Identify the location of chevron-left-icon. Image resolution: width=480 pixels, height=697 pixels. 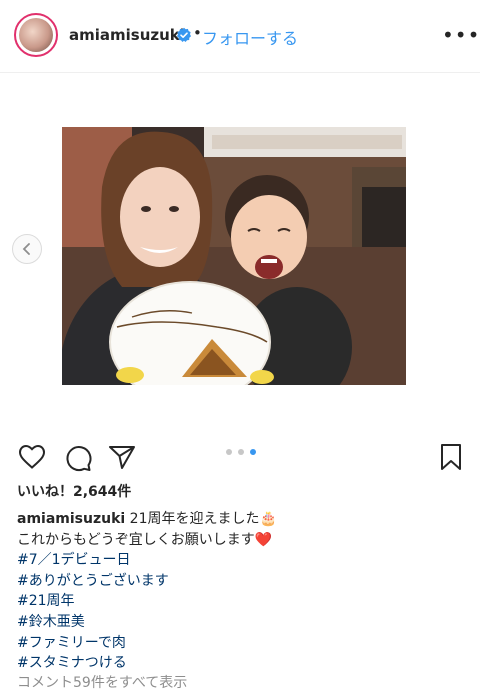
(26, 249).